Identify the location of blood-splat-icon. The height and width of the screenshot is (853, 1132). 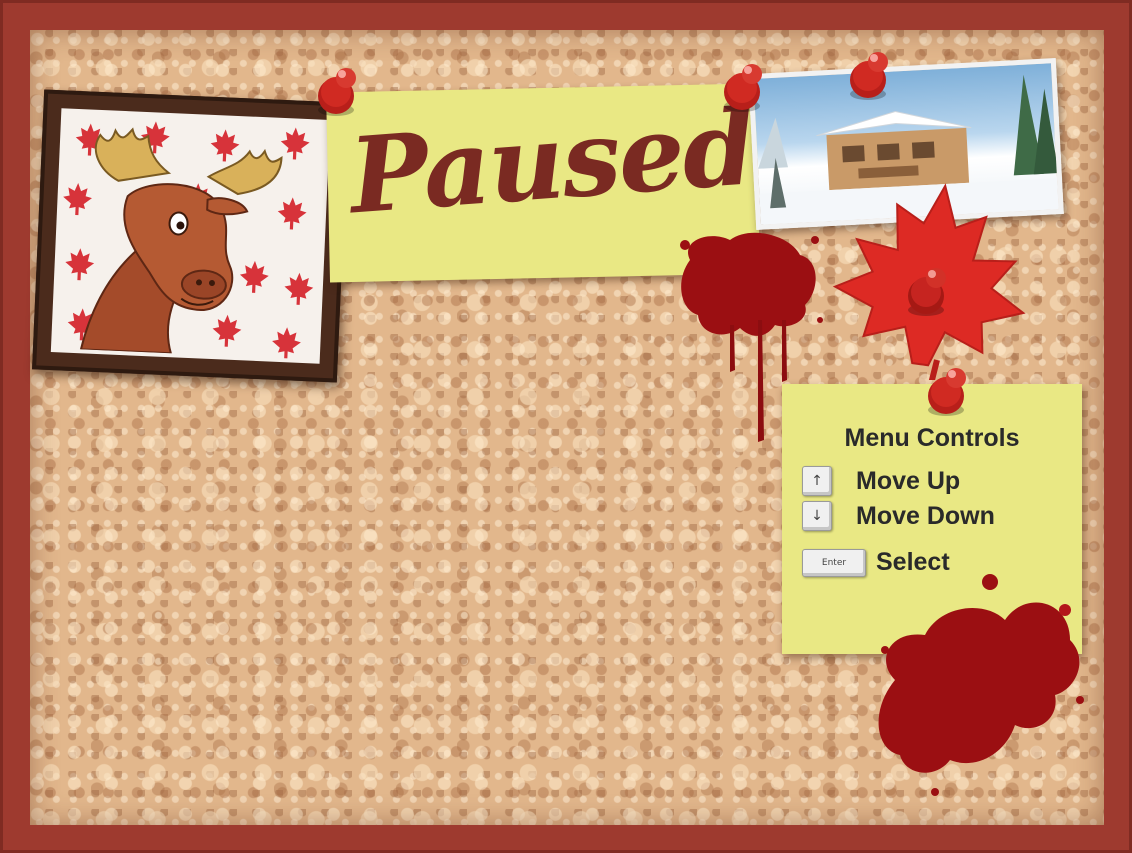
(981, 685).